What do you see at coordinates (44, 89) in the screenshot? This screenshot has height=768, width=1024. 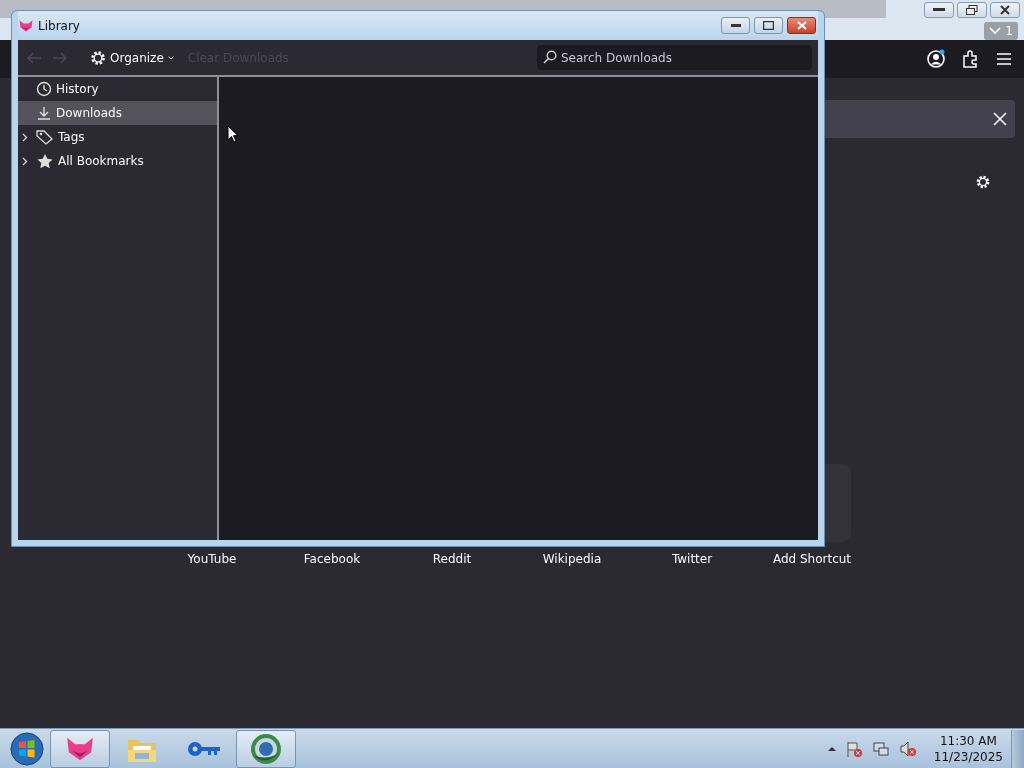 I see `clock-icon` at bounding box center [44, 89].